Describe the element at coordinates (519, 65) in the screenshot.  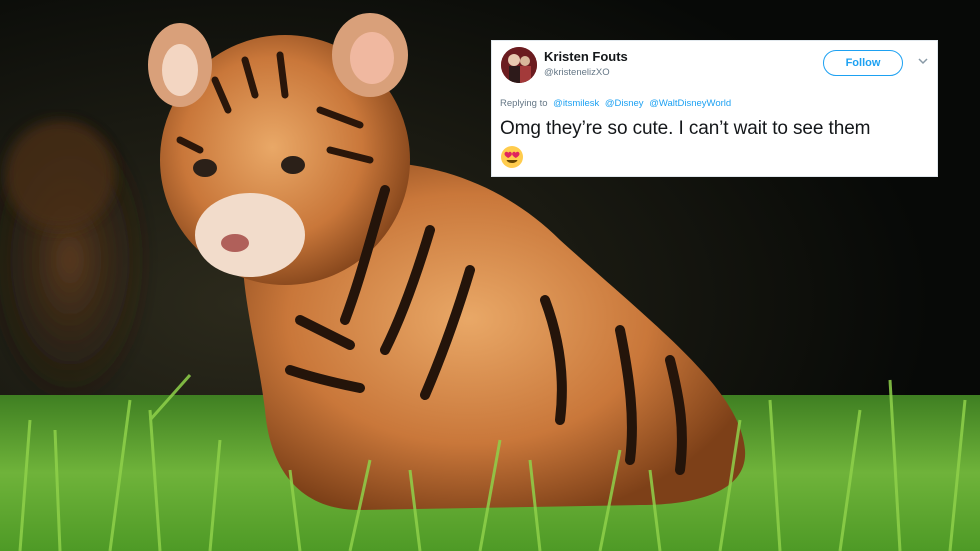
I see `avatar` at that location.